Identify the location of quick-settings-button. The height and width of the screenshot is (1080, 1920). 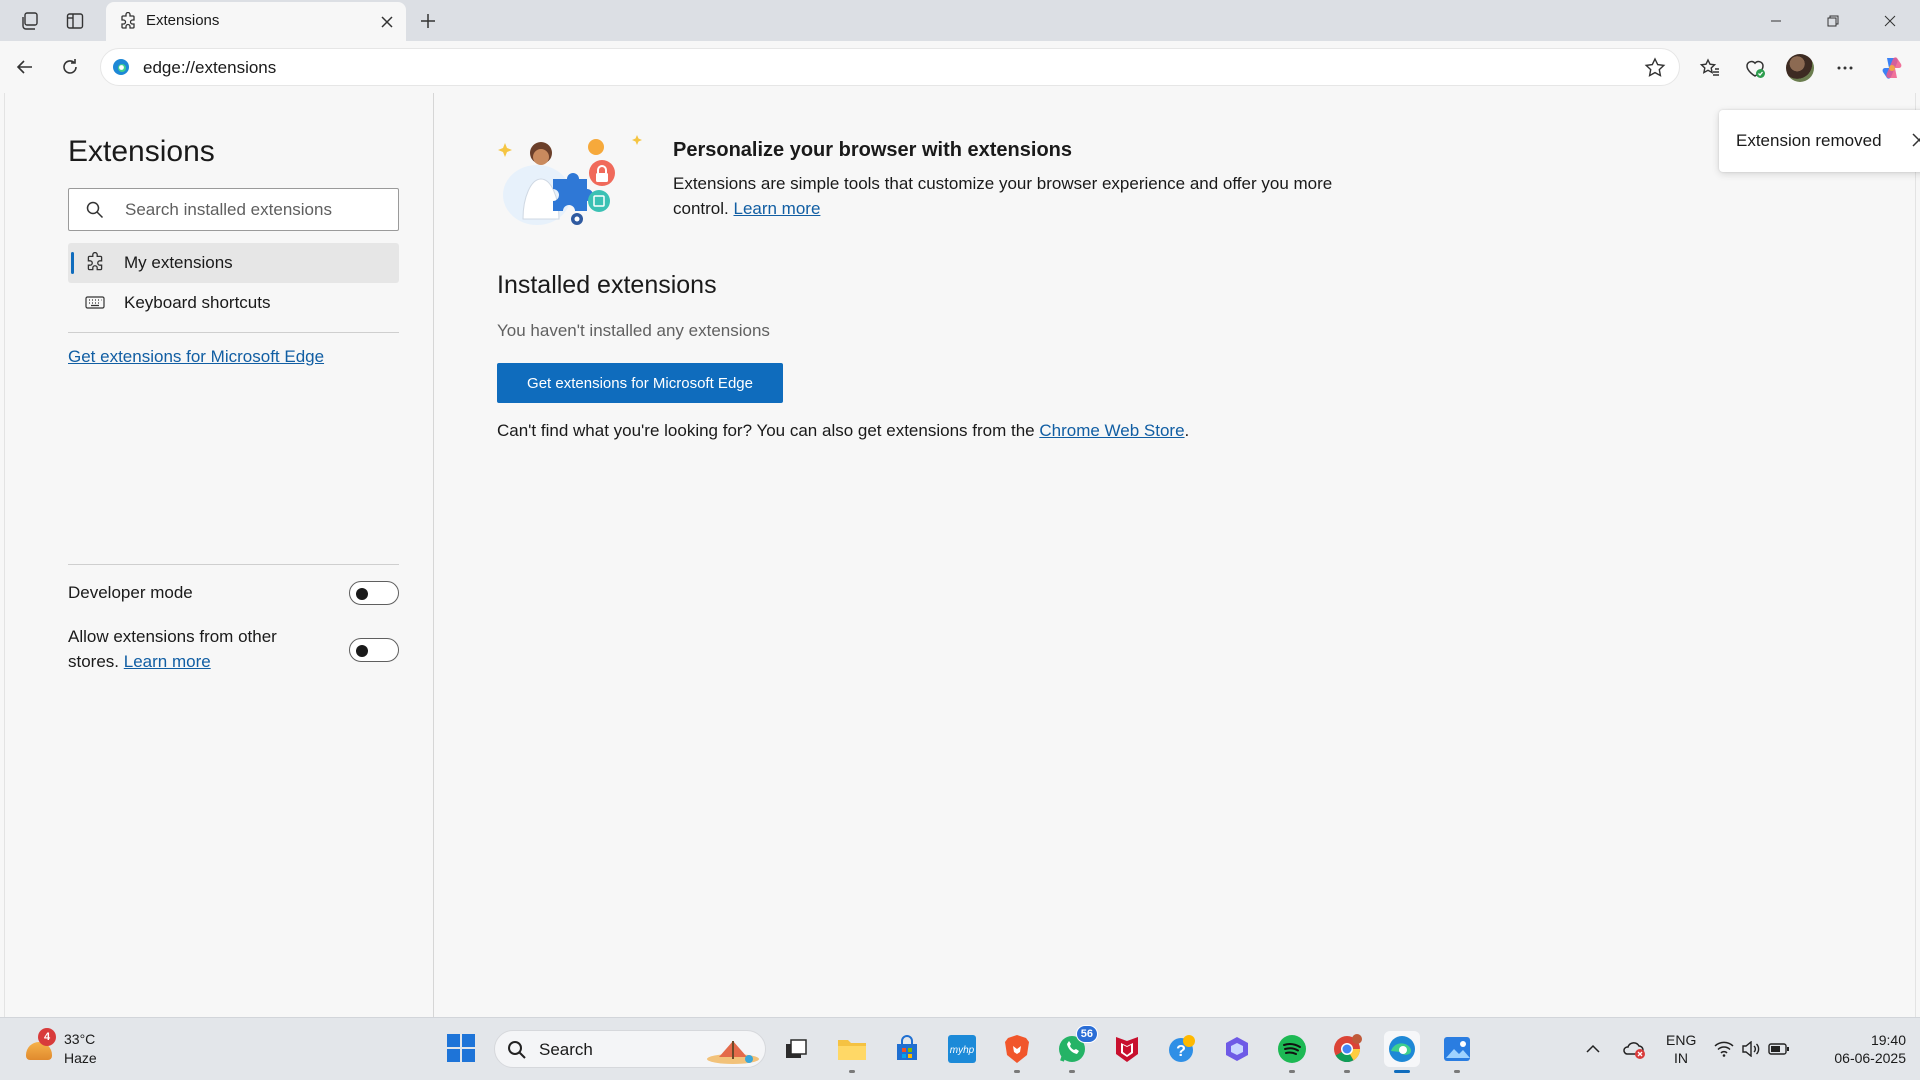
(1752, 1049).